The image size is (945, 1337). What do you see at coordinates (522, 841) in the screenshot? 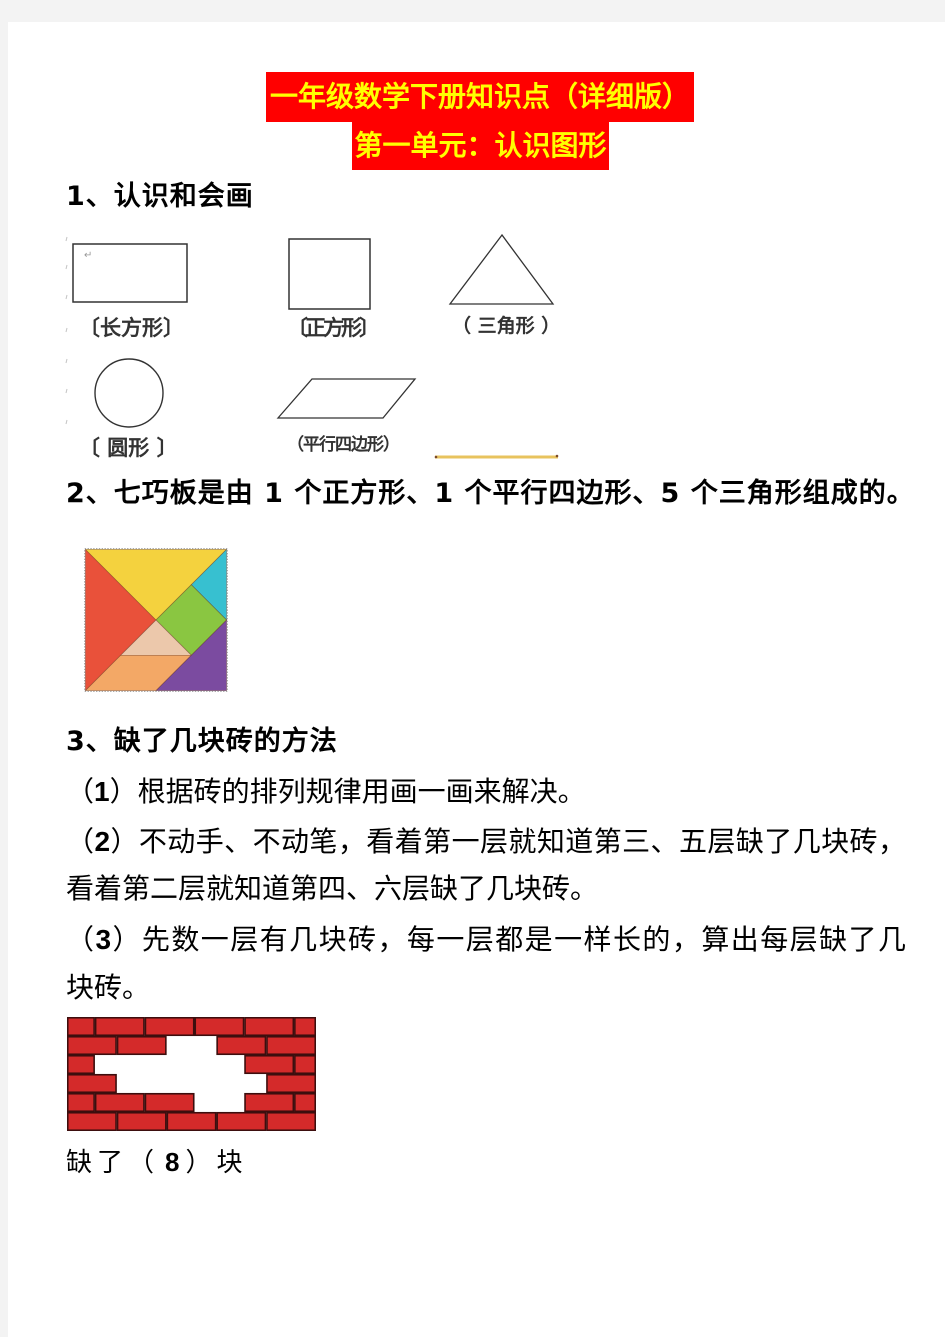
I see `item-text: 不动手、不动笔，看着第一层就知道第三、五层缺了几块砖，` at bounding box center [522, 841].